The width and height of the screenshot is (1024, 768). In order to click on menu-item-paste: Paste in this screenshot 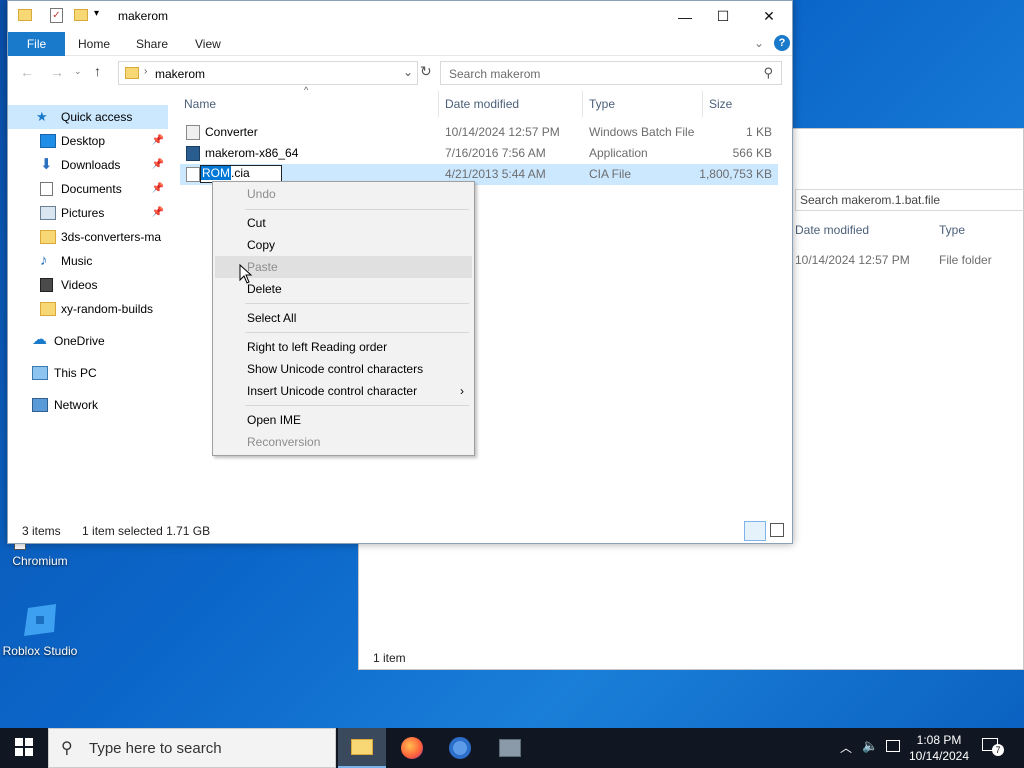, I will do `click(343, 267)`.